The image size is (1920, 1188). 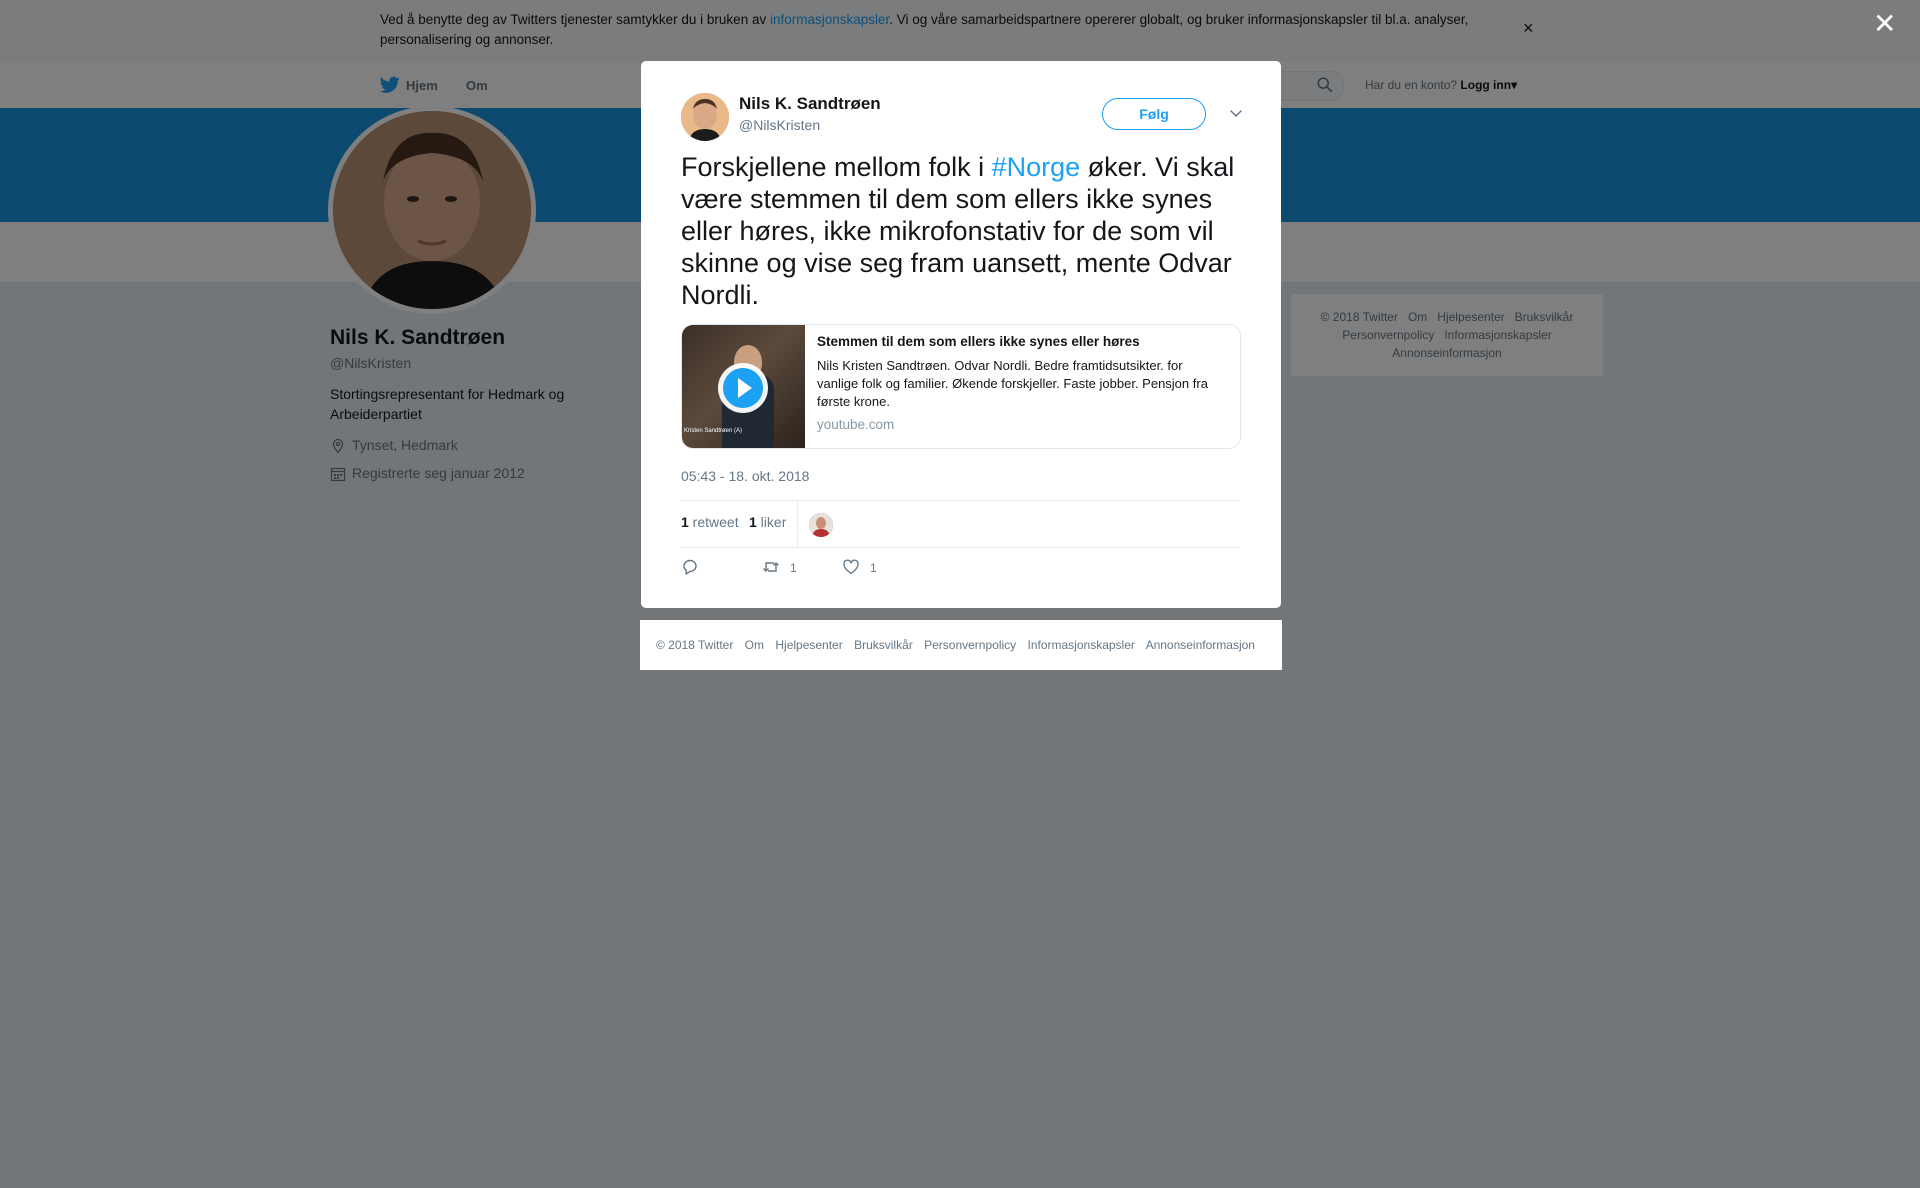 I want to click on footer-link: Bruksvilkår, so click(x=883, y=645).